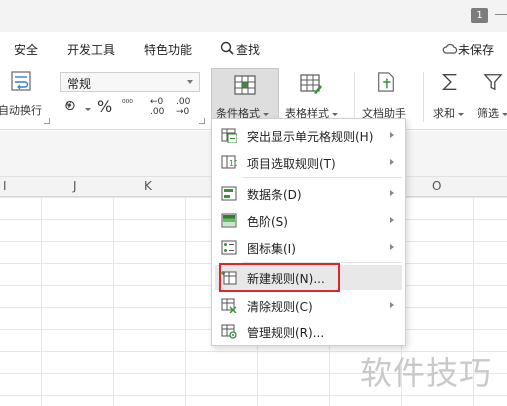  What do you see at coordinates (479, 15) in the screenshot?
I see `window-count-badge: 1` at bounding box center [479, 15].